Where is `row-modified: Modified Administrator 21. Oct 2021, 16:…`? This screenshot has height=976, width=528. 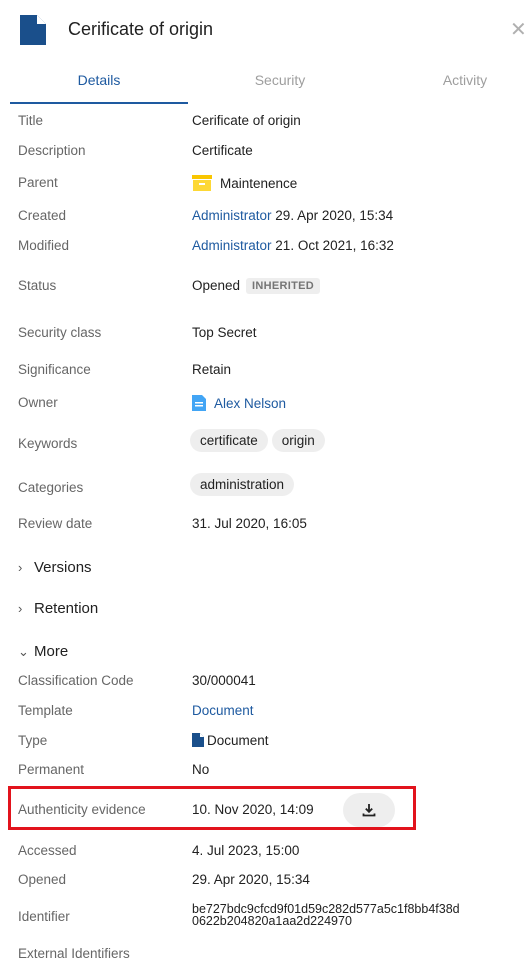 row-modified: Modified Administrator 21. Oct 2021, 16:… is located at coordinates (264, 253).